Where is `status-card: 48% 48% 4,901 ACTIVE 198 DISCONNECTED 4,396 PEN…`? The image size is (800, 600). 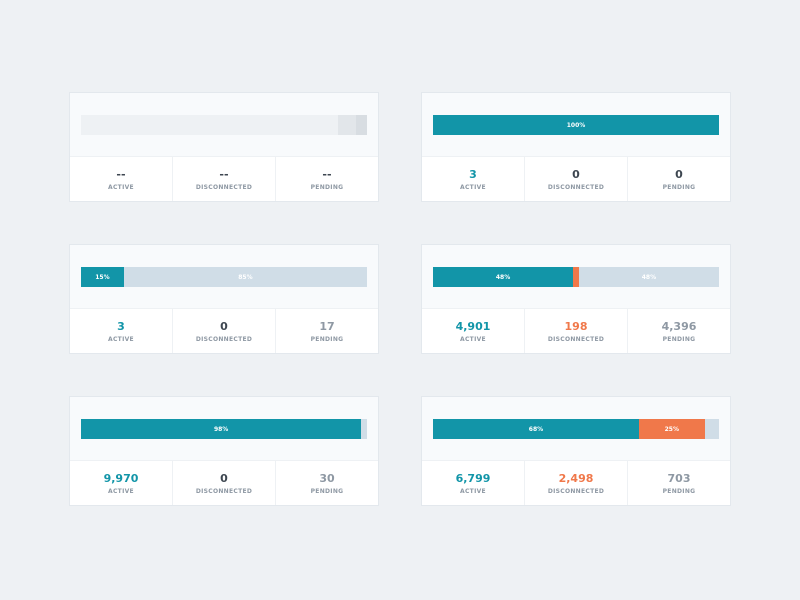 status-card: 48% 48% 4,901 ACTIVE 198 DISCONNECTED 4,396 PEN… is located at coordinates (576, 299).